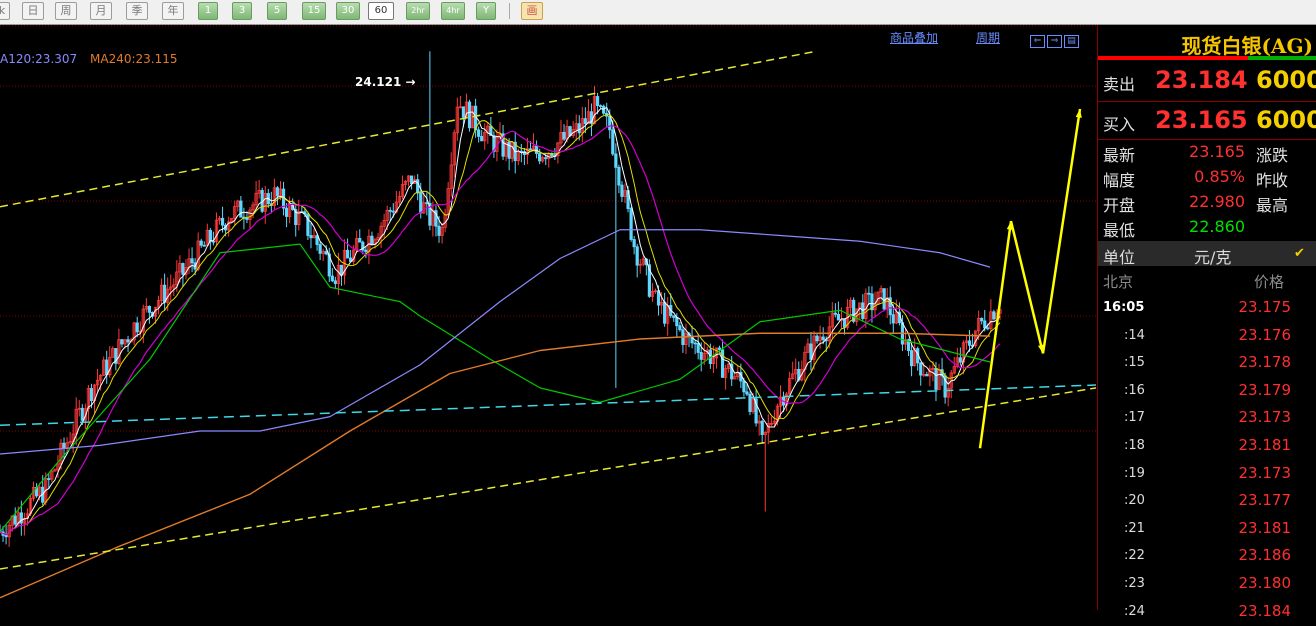  What do you see at coordinates (1054, 41) in the screenshot?
I see `zoom-out-icon: ⇒` at bounding box center [1054, 41].